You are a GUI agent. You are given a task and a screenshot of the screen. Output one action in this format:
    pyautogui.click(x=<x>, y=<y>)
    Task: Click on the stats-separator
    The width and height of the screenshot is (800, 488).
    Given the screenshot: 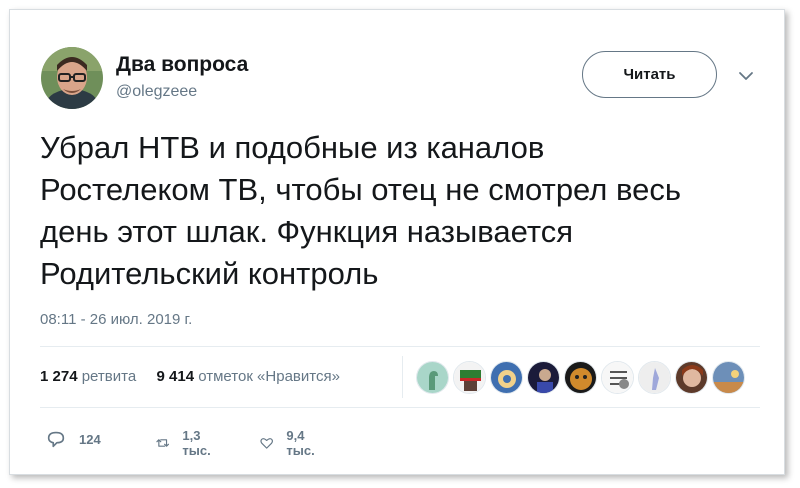 What is the action you would take?
    pyautogui.click(x=402, y=377)
    